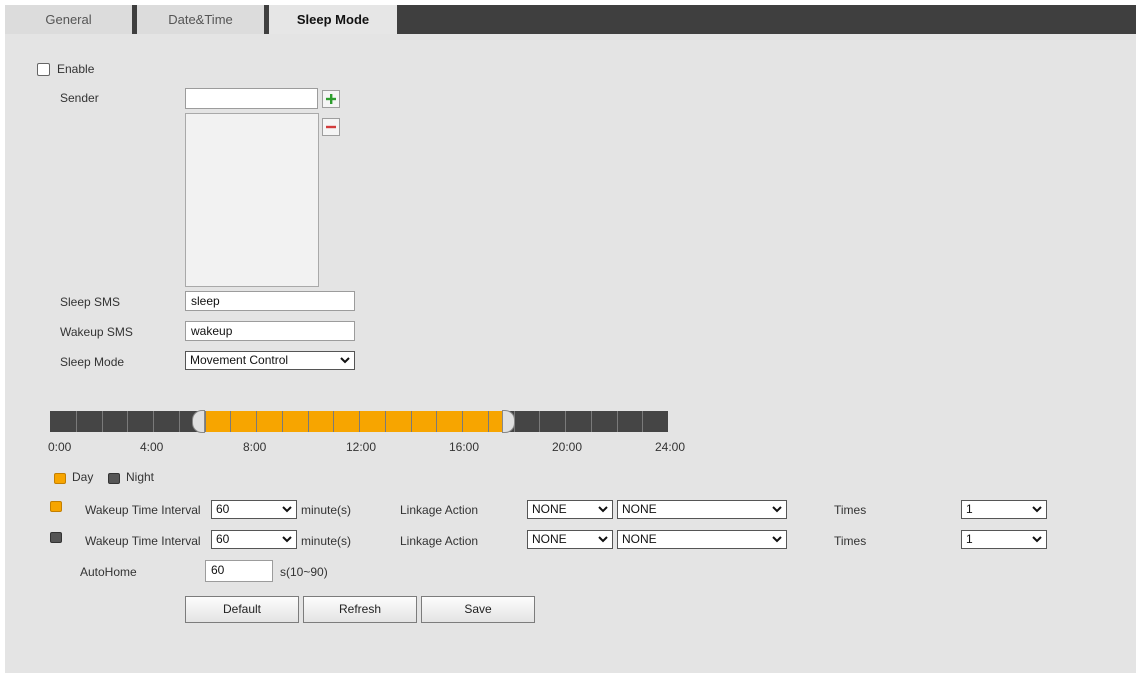  What do you see at coordinates (1004, 509) in the screenshot?
I see `day-times-select: 1` at bounding box center [1004, 509].